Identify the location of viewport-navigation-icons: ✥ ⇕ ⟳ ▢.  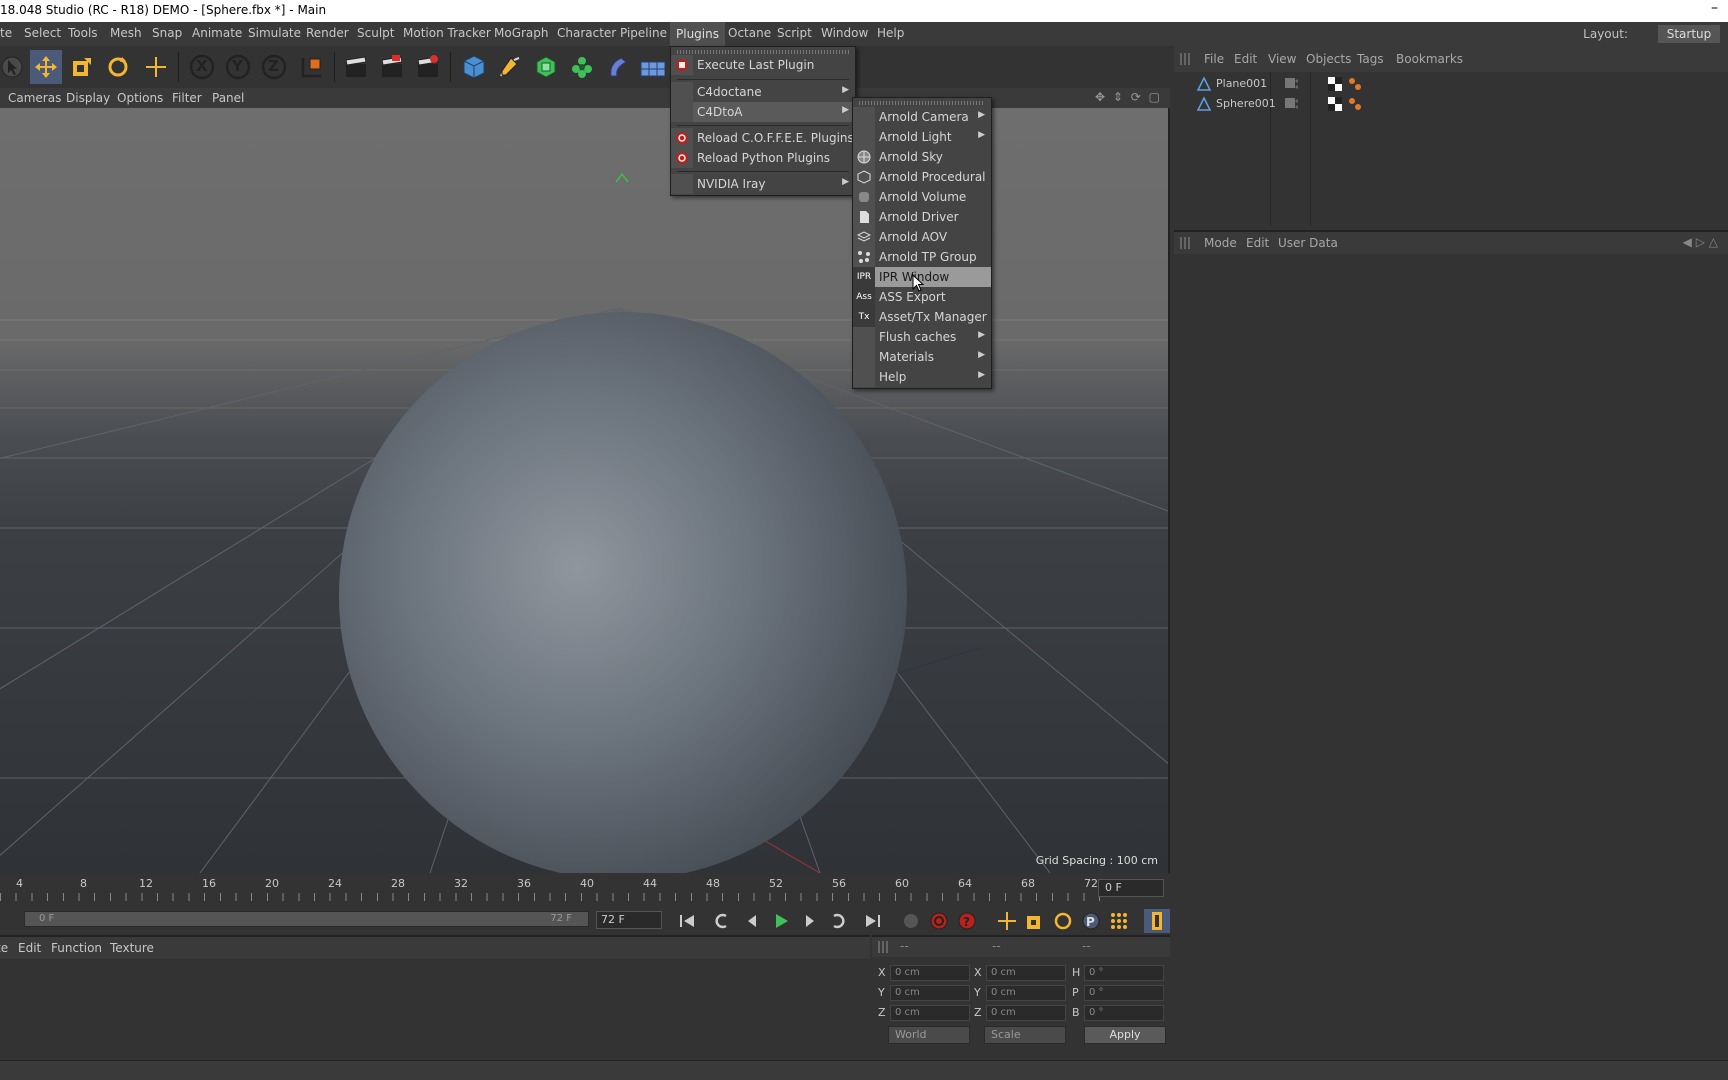
(1128, 97).